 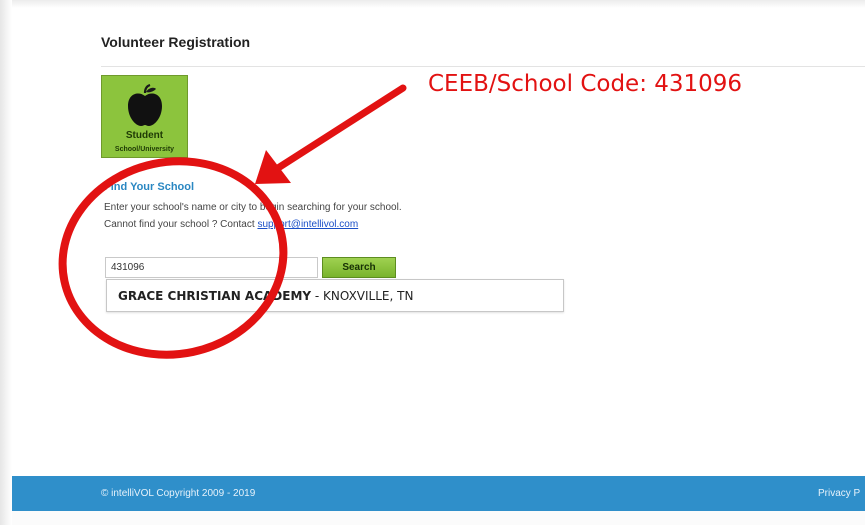 What do you see at coordinates (438, 518) in the screenshot?
I see `below-footer-area` at bounding box center [438, 518].